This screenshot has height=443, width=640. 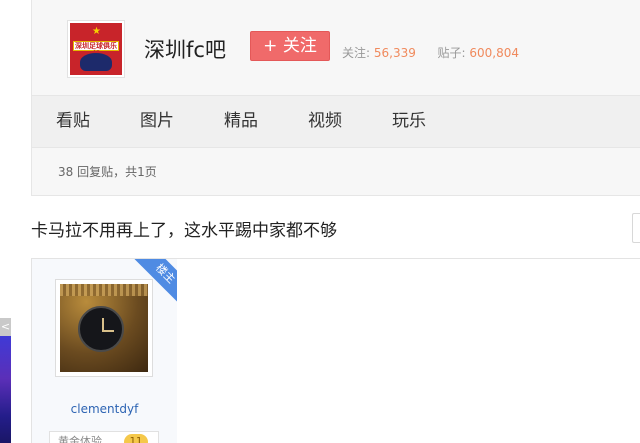 I want to click on club-crest-icon: ★ 深圳足球俱乐部, so click(x=96, y=49).